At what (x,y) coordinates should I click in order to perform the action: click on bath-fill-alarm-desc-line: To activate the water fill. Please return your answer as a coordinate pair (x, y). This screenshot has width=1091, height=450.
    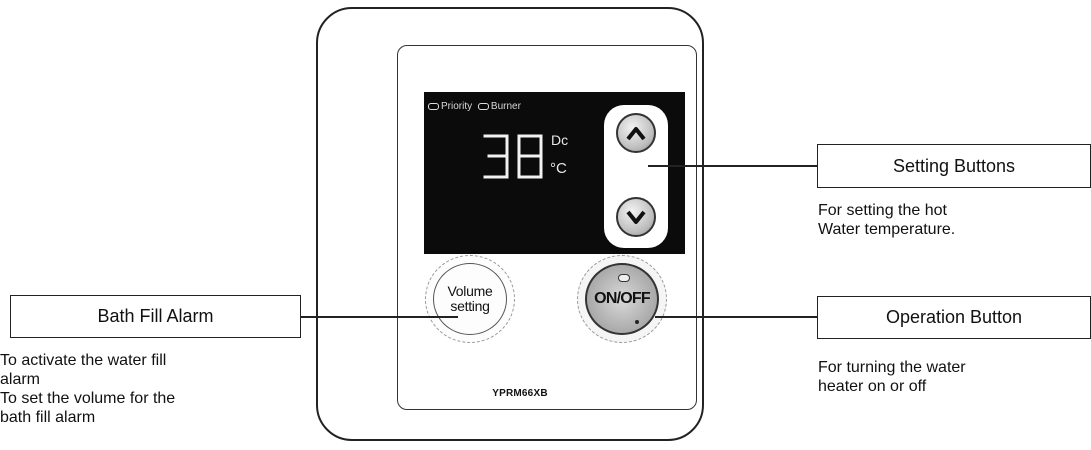
    Looking at the image, I should click on (83, 360).